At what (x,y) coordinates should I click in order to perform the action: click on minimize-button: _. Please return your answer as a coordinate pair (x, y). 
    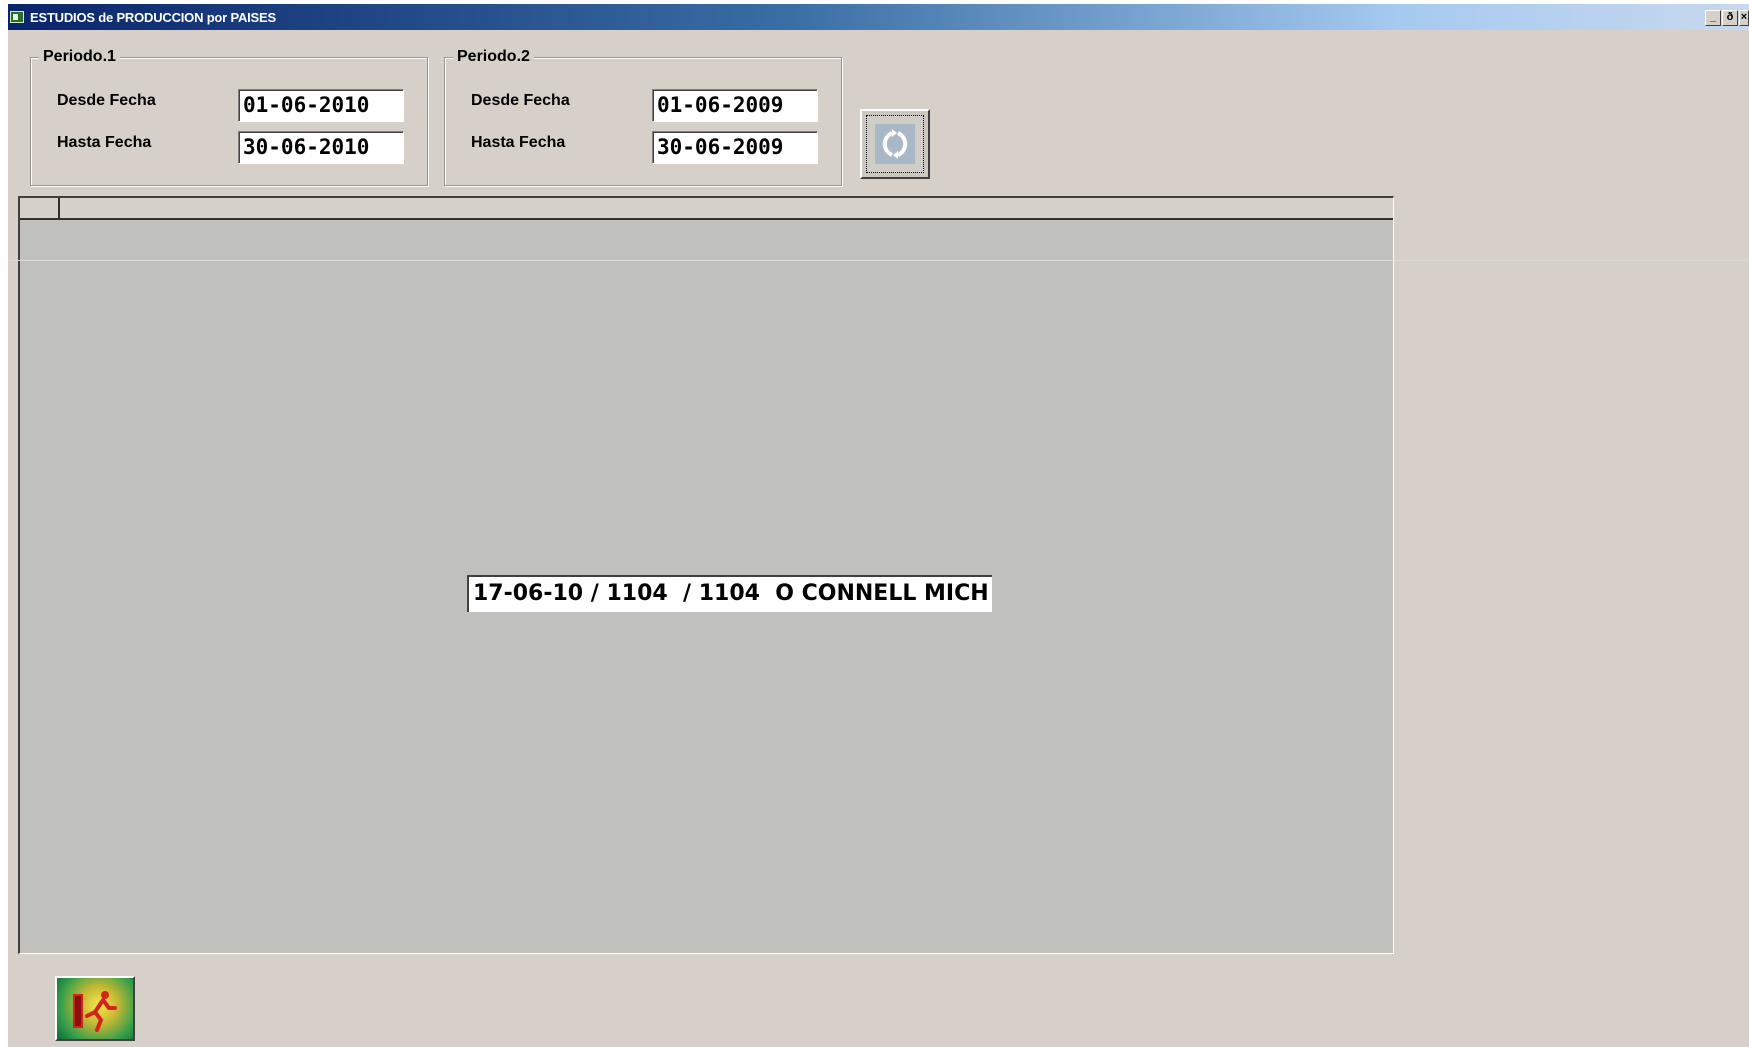
    Looking at the image, I should click on (1713, 18).